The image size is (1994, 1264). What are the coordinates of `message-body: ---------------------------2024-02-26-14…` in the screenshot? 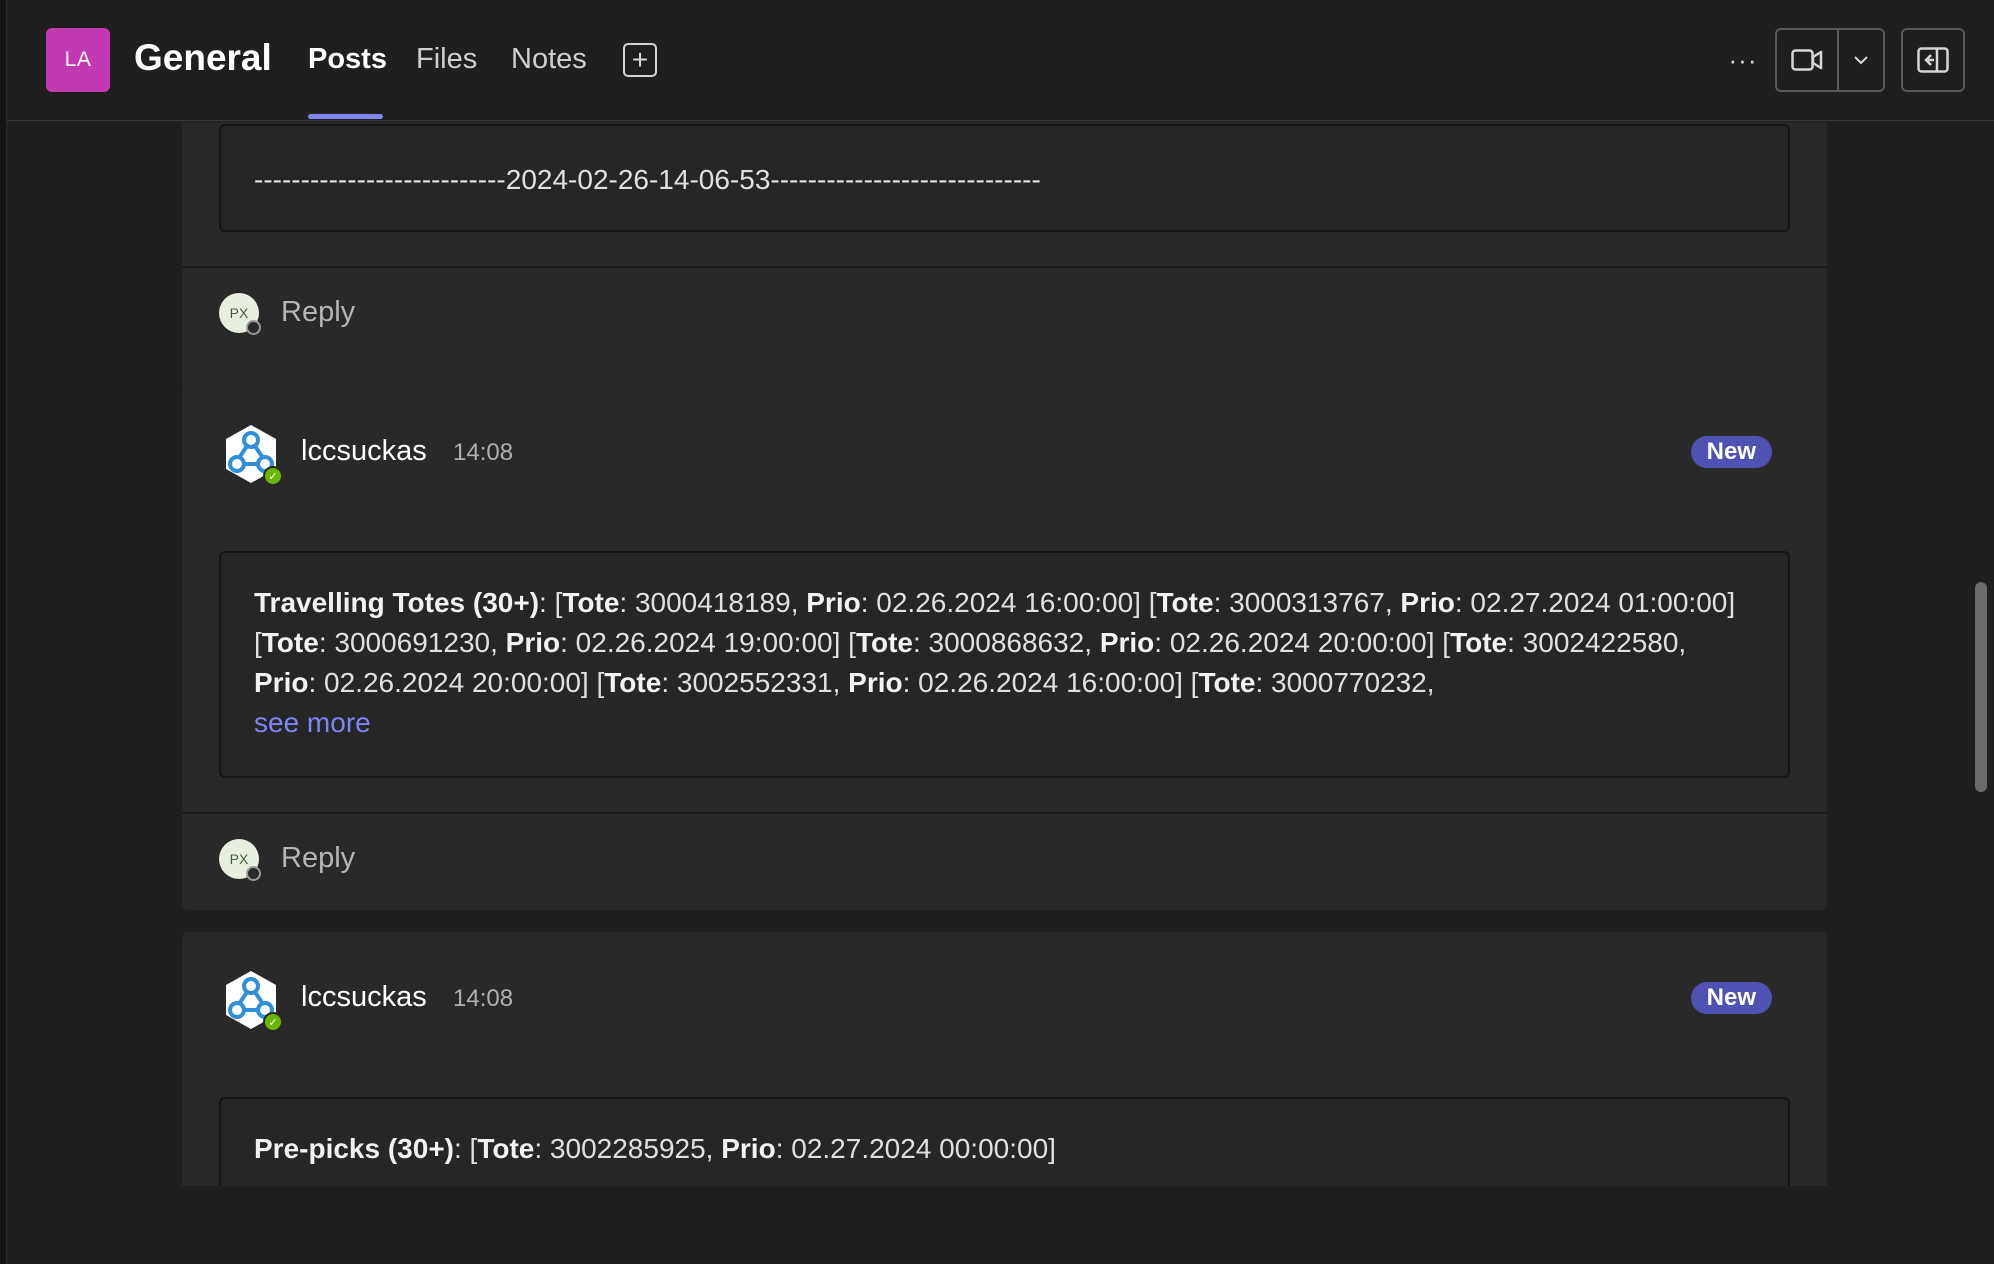 It's located at (1004, 178).